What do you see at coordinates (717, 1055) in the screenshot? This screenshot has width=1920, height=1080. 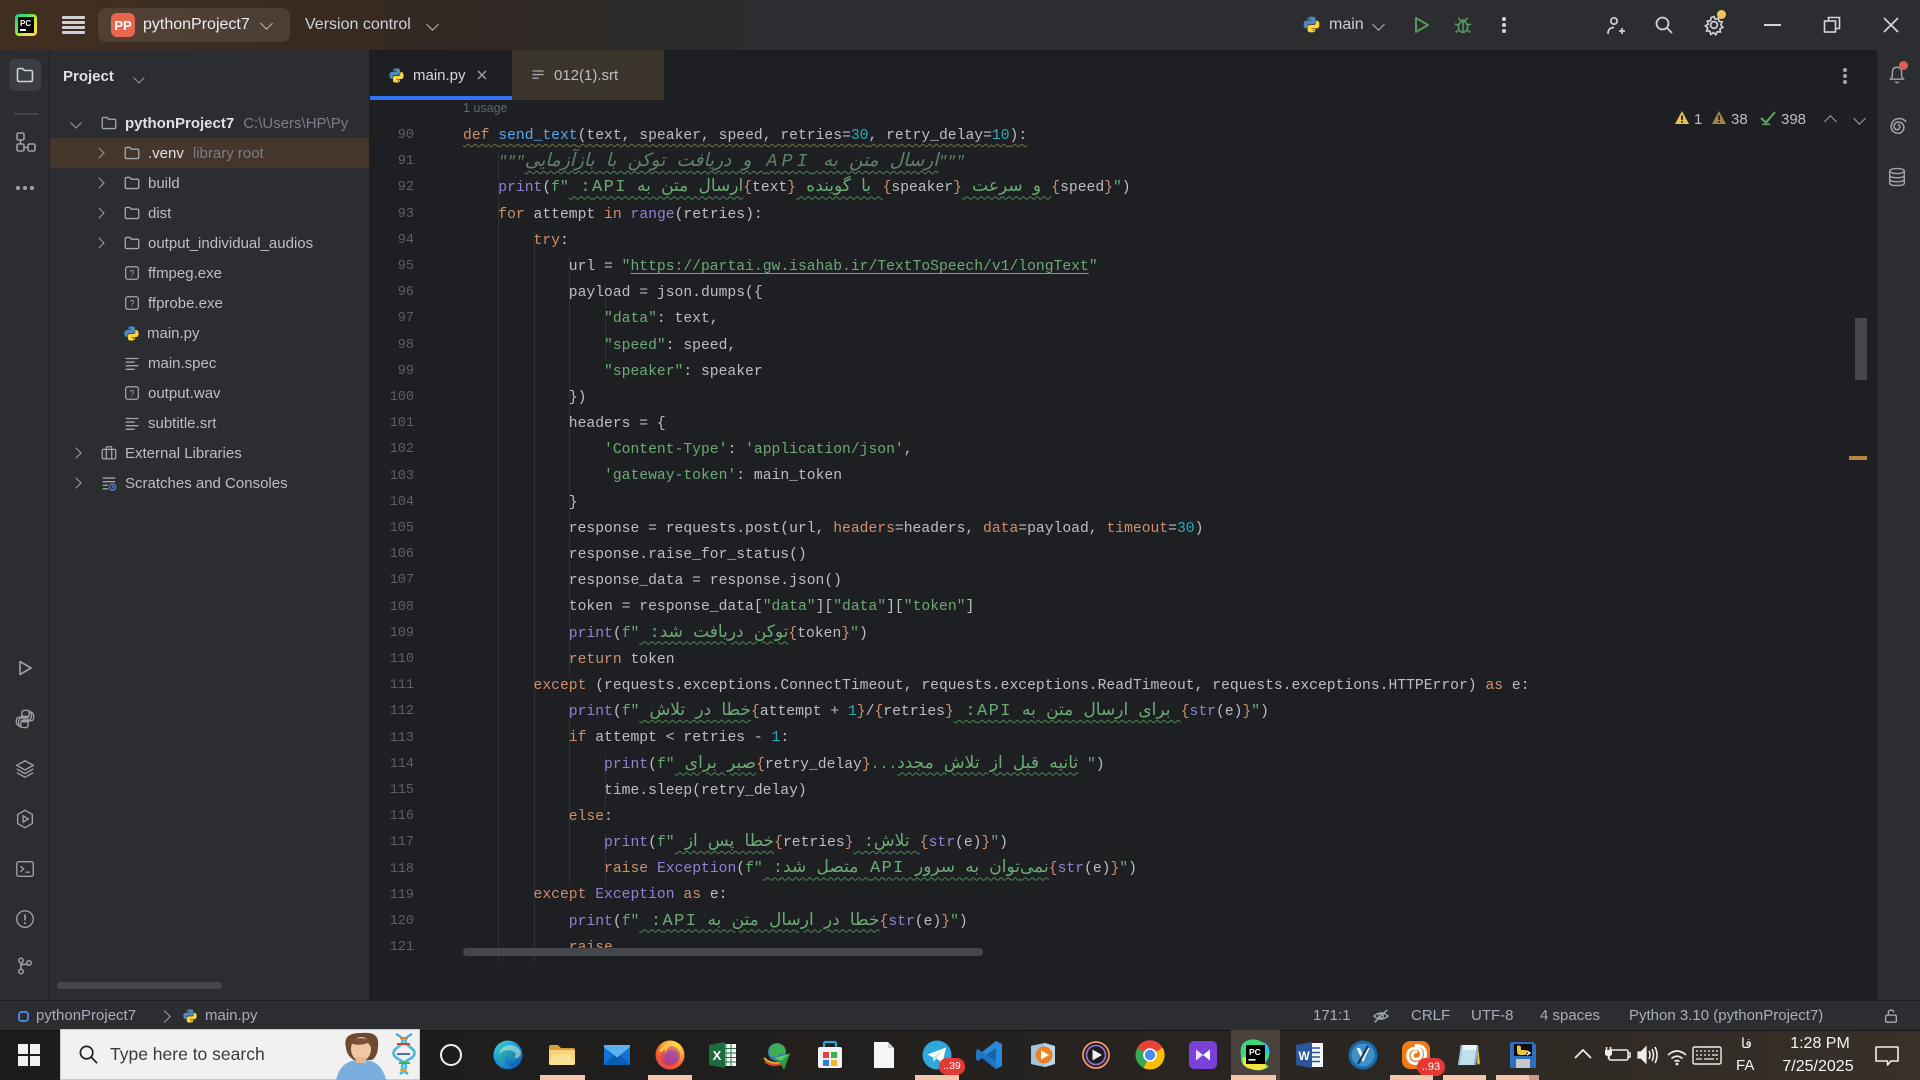 I see `svg-text: X` at bounding box center [717, 1055].